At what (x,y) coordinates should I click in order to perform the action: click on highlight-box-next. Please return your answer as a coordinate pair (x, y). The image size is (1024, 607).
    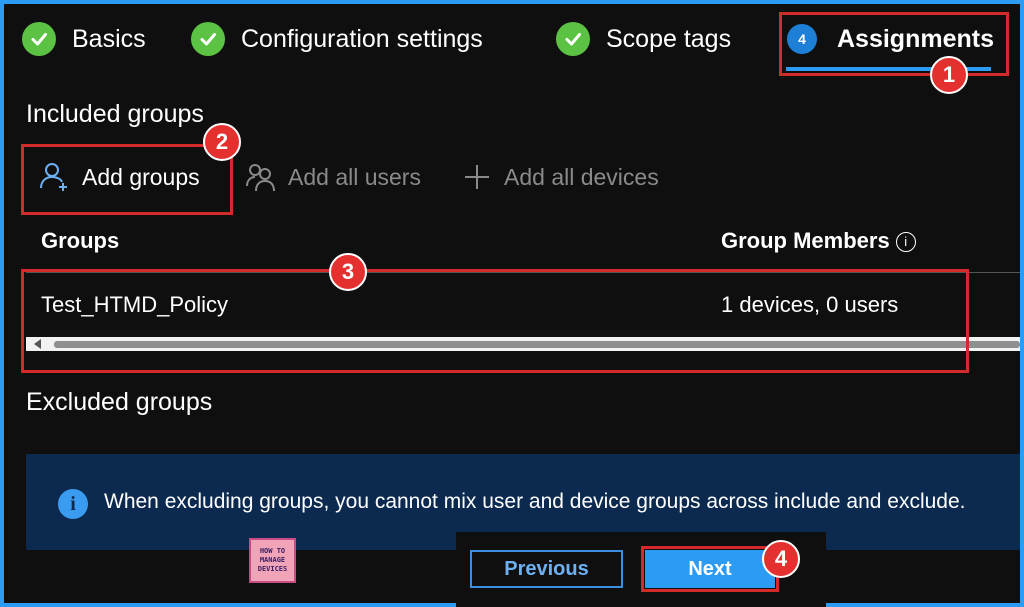
    Looking at the image, I should click on (710, 569).